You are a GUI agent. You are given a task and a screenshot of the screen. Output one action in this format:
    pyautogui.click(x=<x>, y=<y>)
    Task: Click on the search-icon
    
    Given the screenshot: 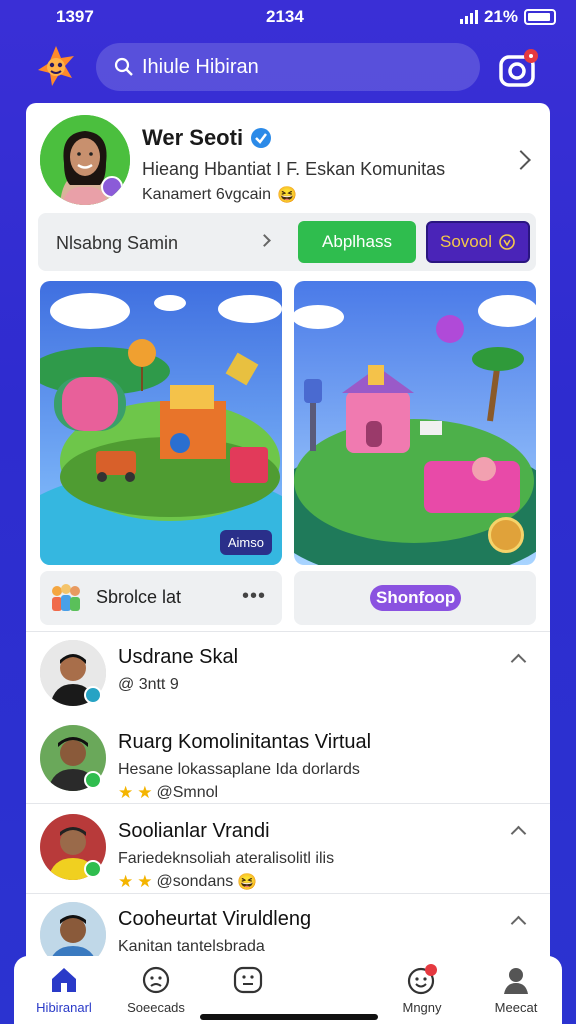 What is the action you would take?
    pyautogui.click(x=123, y=66)
    